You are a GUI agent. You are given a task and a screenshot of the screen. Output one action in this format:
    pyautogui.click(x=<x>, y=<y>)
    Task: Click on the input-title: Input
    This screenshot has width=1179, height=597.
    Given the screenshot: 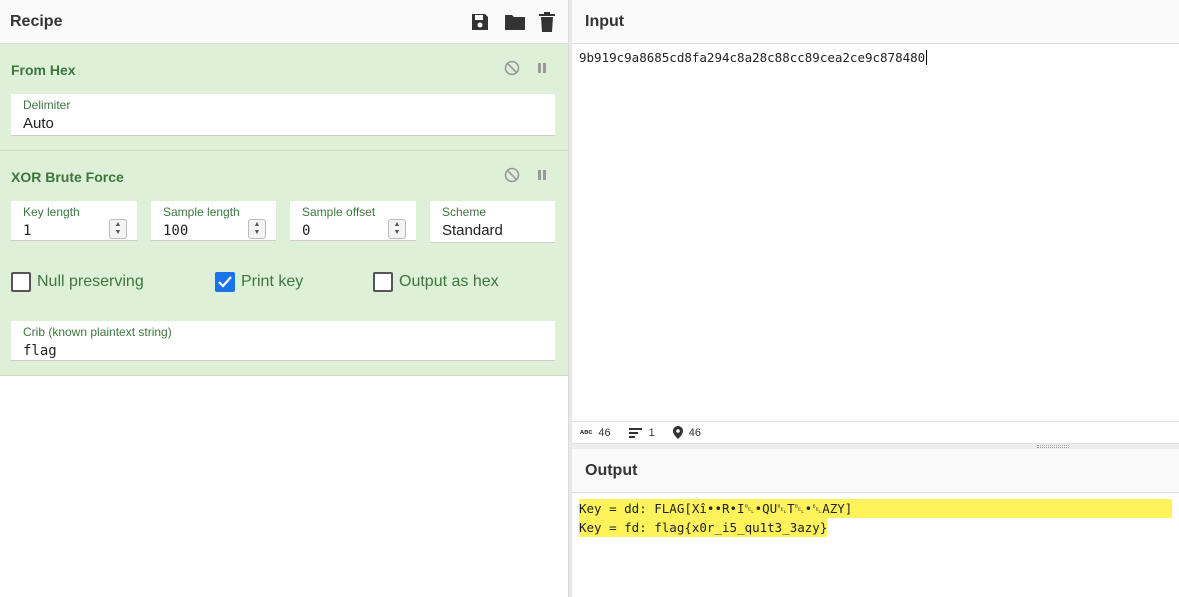 What is the action you would take?
    pyautogui.click(x=605, y=21)
    